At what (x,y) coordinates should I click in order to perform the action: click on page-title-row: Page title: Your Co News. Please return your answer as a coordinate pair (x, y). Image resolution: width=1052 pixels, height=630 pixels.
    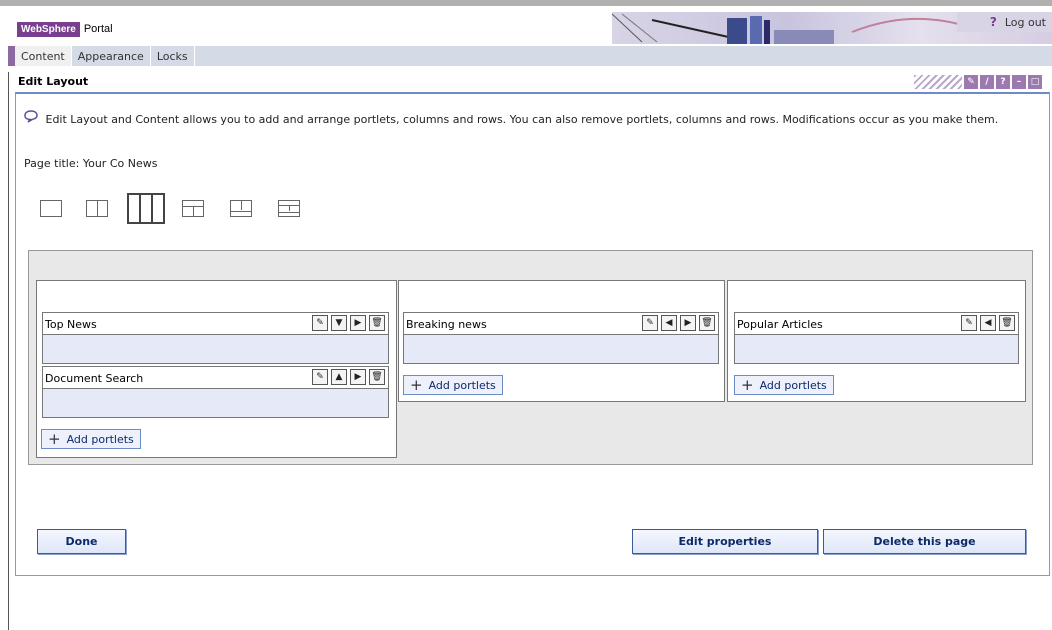
    Looking at the image, I should click on (90, 163).